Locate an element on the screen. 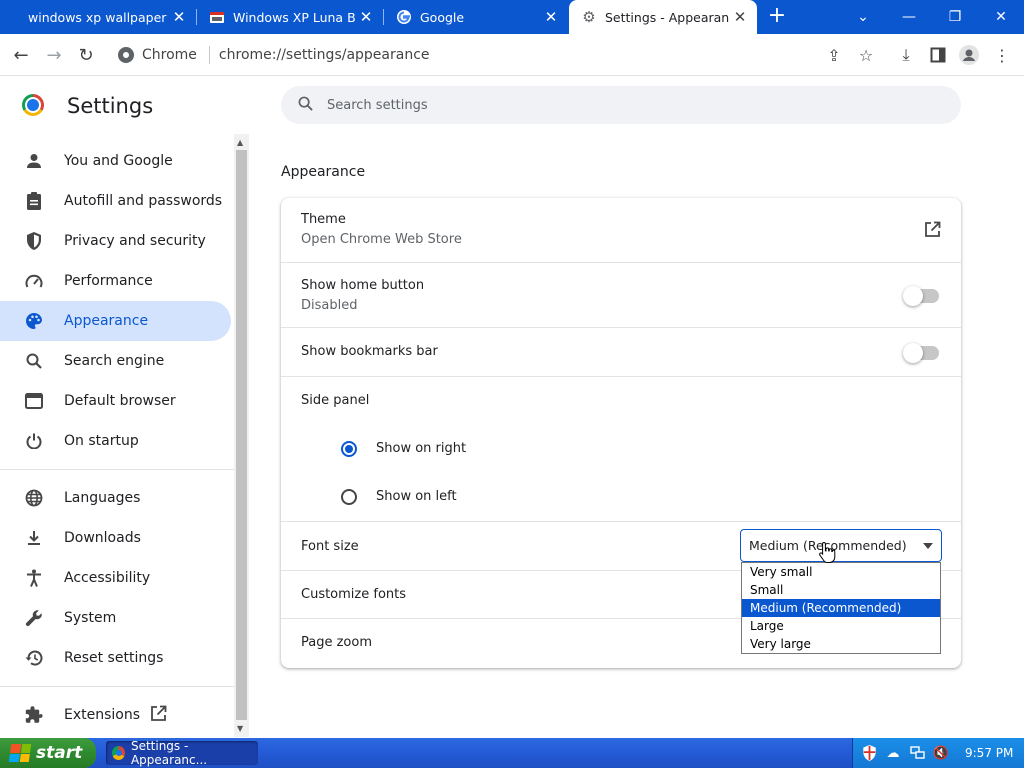  site-info-chip: Chrome is located at coordinates (152, 55).